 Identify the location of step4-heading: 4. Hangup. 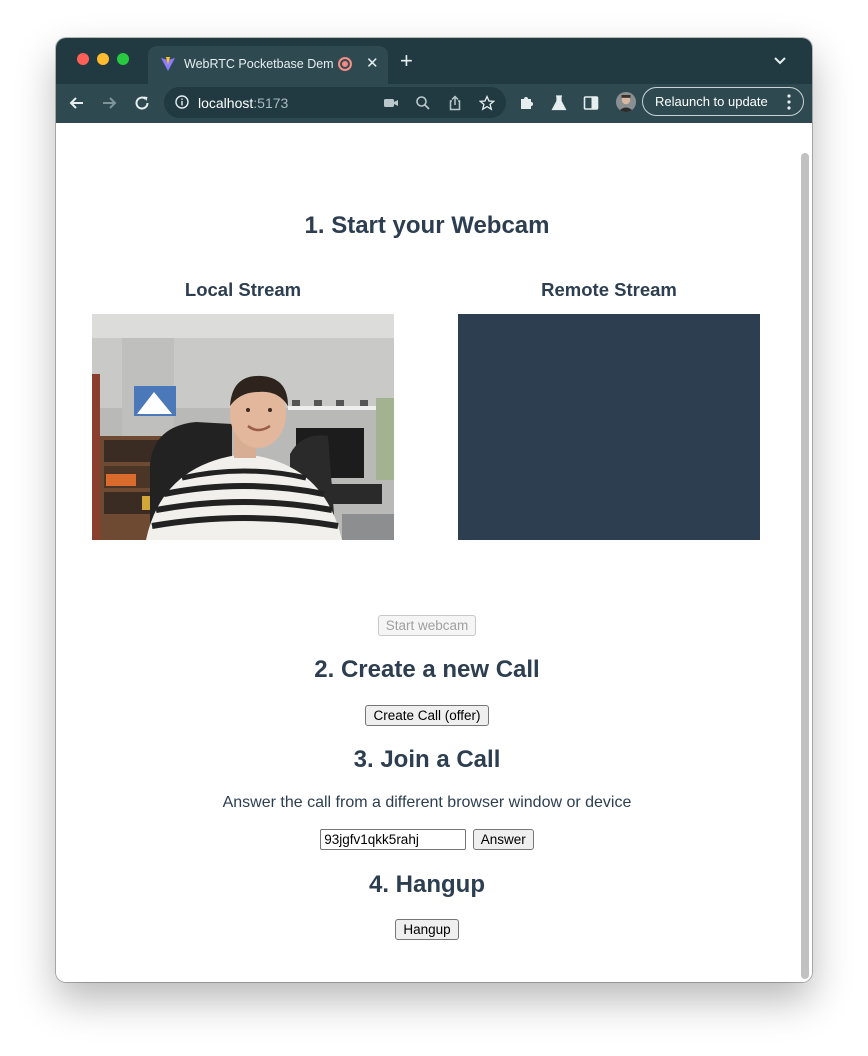
(426, 884).